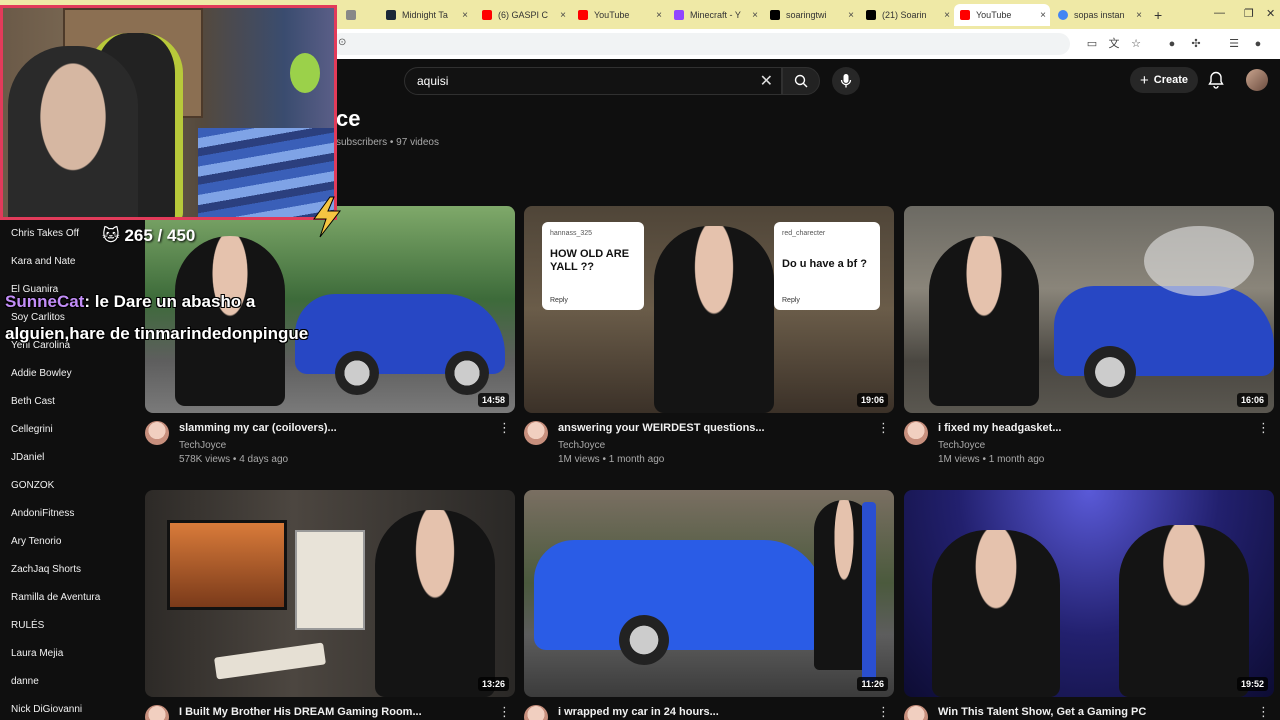 The height and width of the screenshot is (720, 1280). Describe the element at coordinates (41, 373) in the screenshot. I see `sidebar-item: Addie Bowley` at that location.